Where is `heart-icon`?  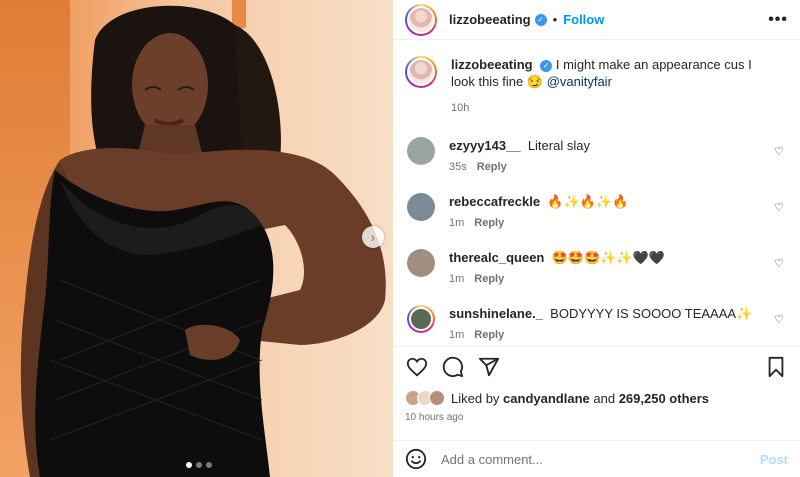 heart-icon is located at coordinates (417, 367).